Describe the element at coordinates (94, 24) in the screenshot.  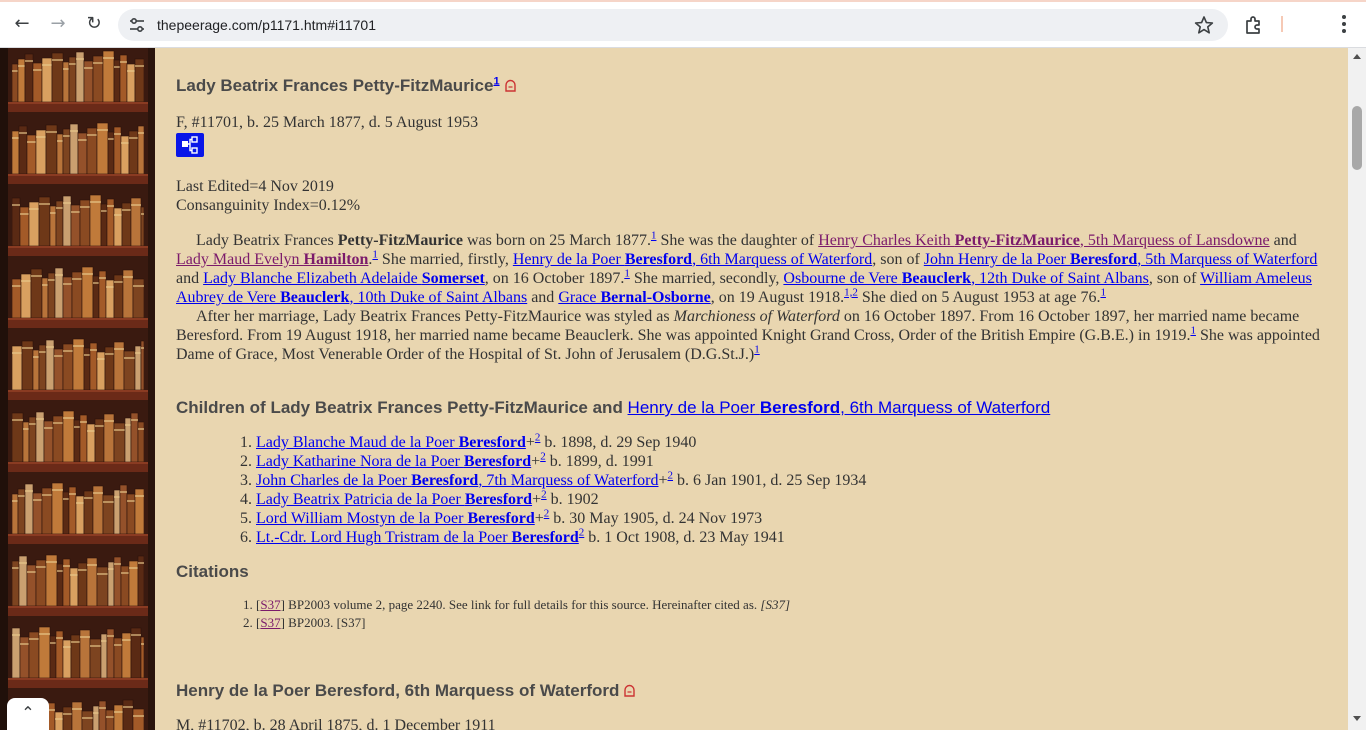
I see `reload-button: ↻` at that location.